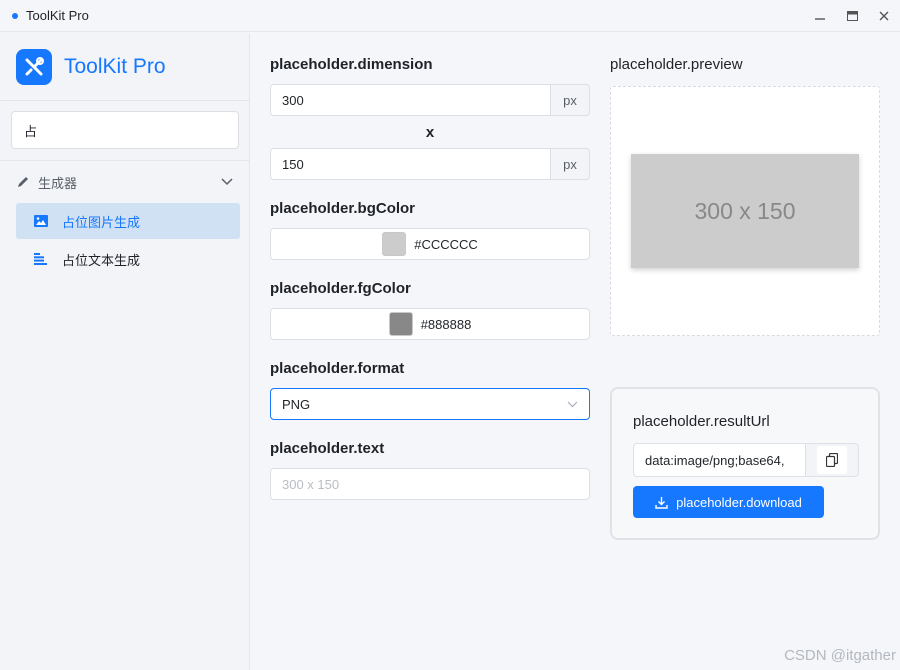 This screenshot has width=900, height=670. I want to click on search-wrap, so click(124, 131).